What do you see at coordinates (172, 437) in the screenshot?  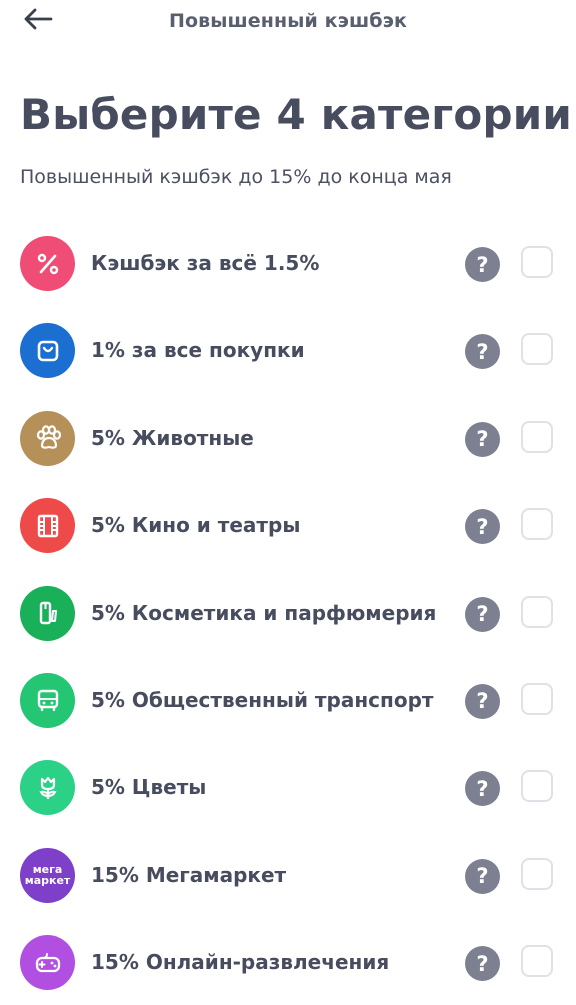 I see `category-label: 5% Животные` at bounding box center [172, 437].